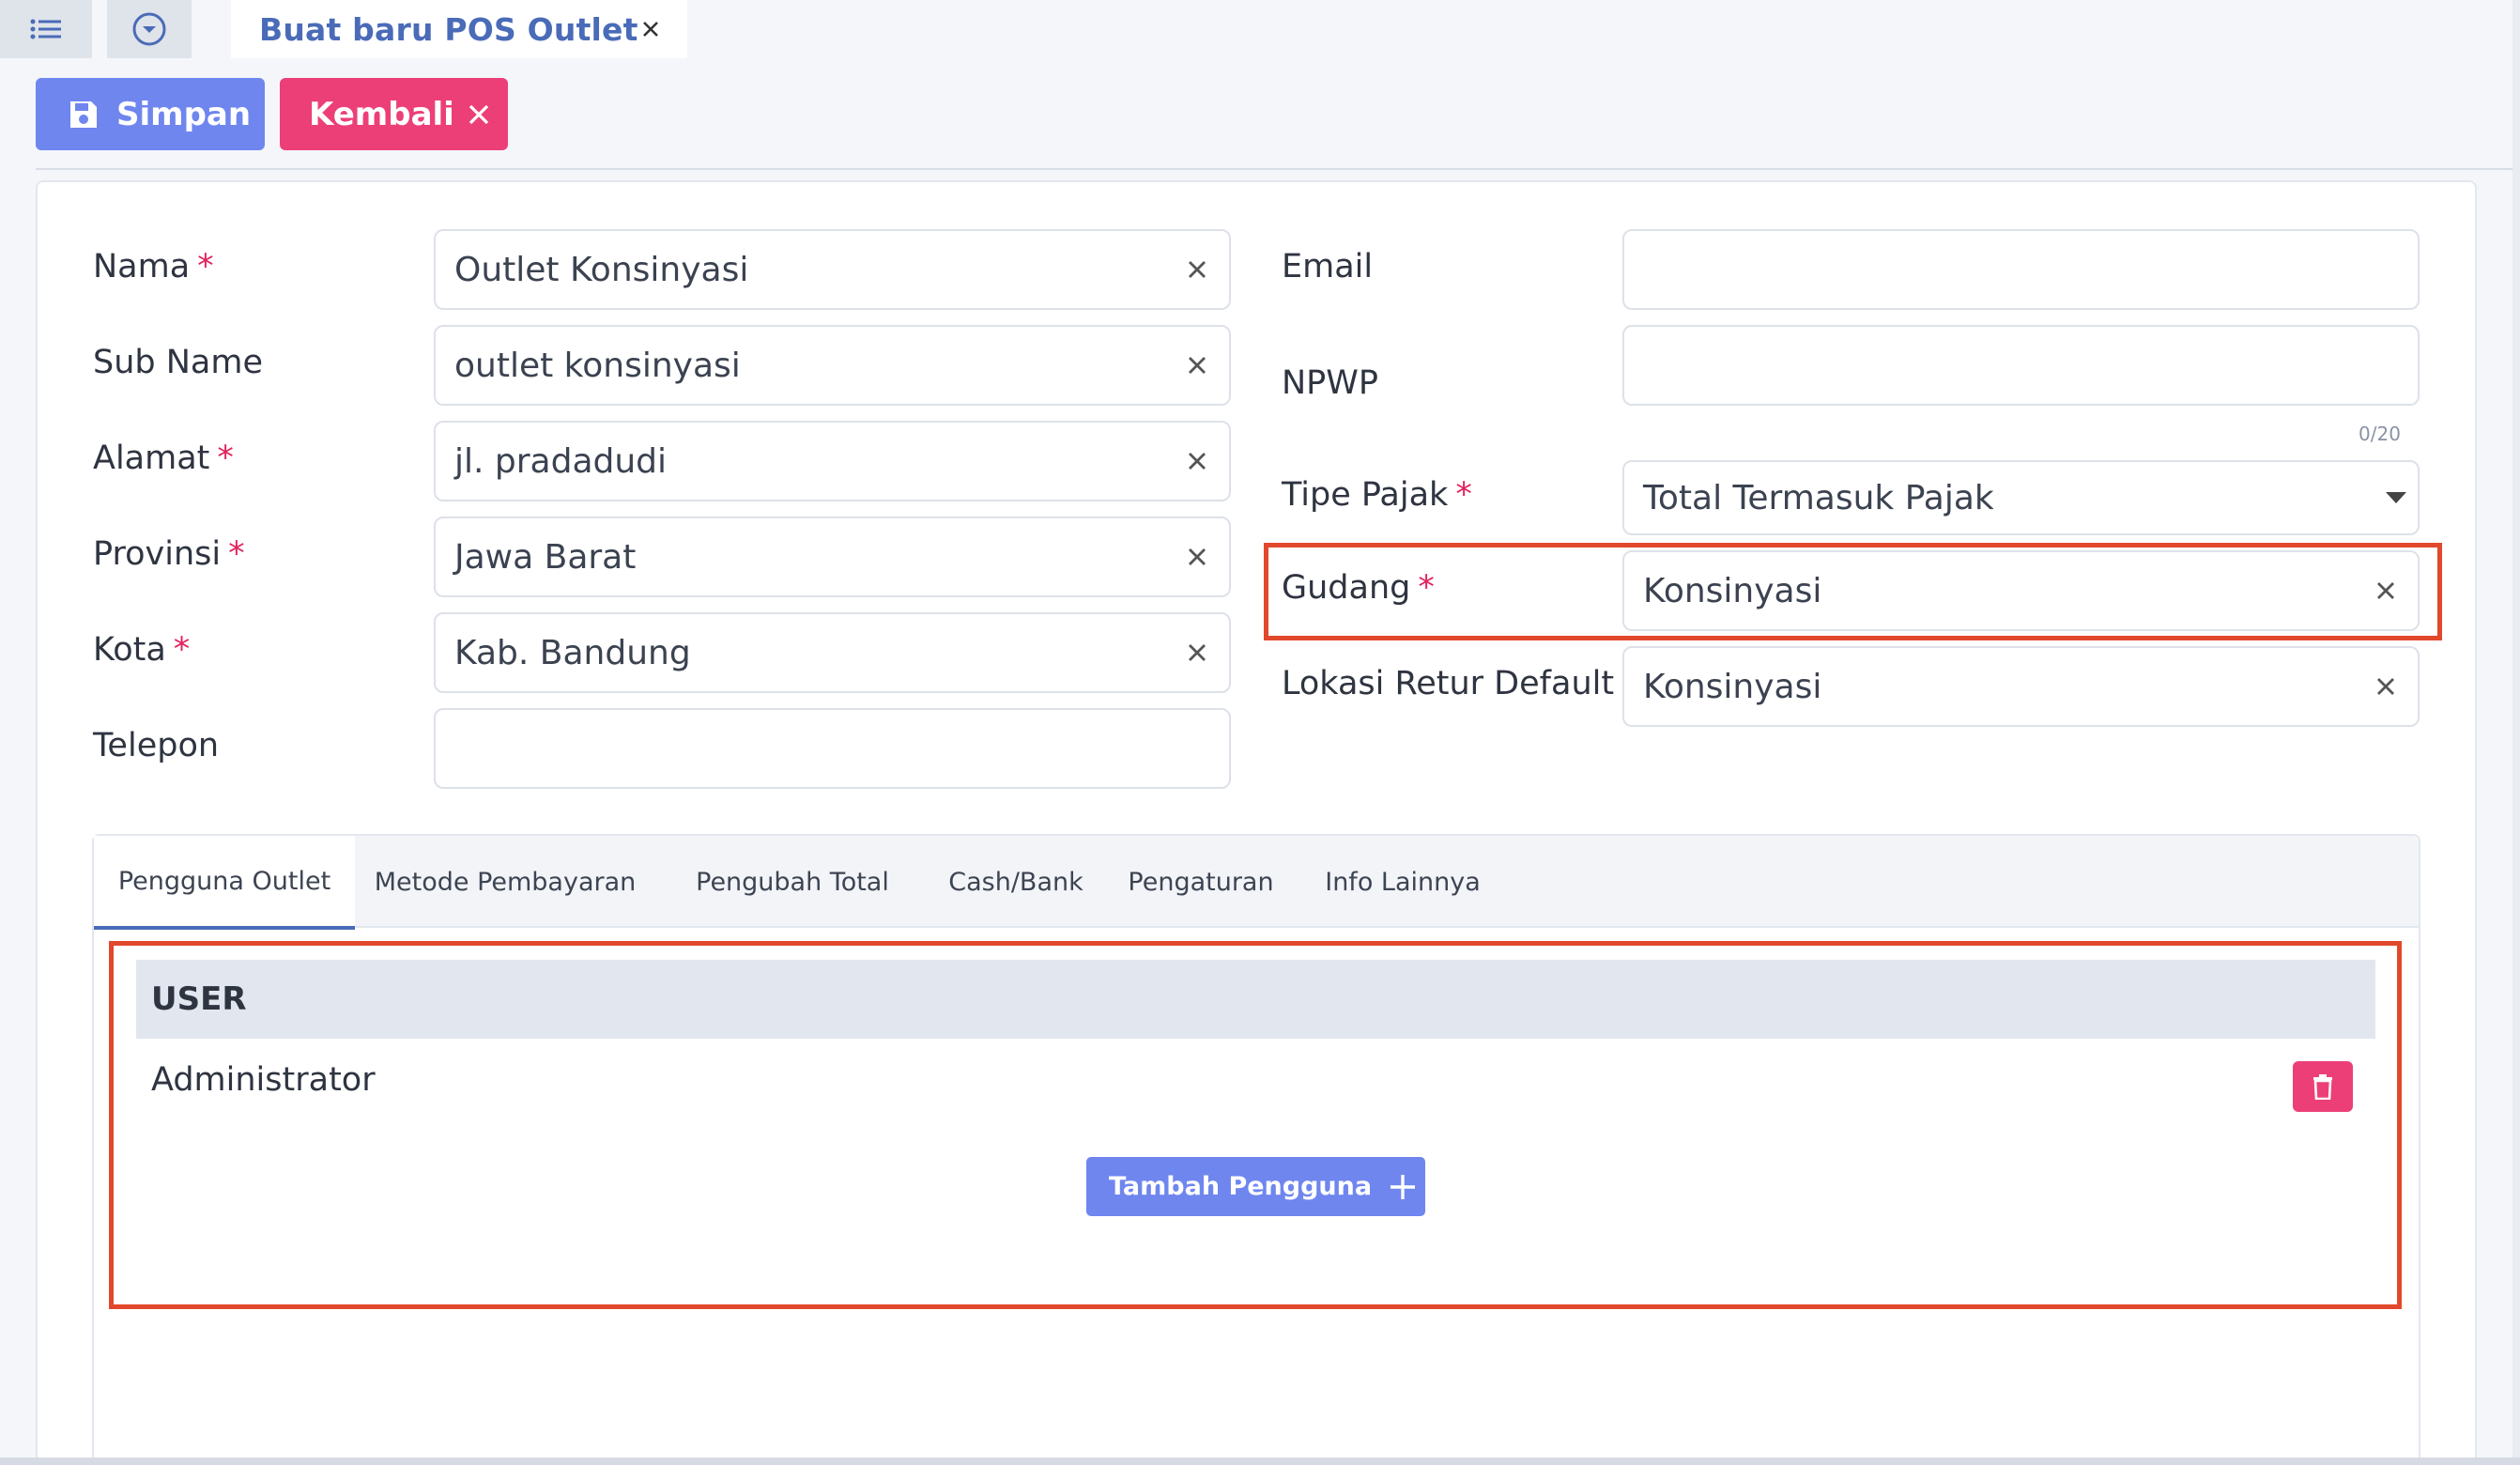 Image resolution: width=2520 pixels, height=1465 pixels. I want to click on tab-cash-bank: Cash/Bank, so click(1016, 882).